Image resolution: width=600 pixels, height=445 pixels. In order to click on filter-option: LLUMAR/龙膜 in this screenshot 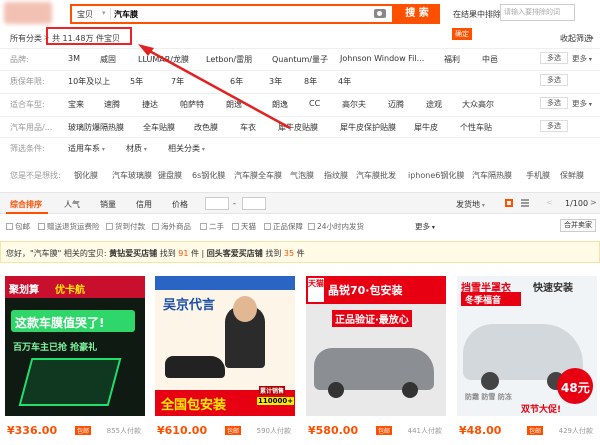, I will do `click(163, 59)`.